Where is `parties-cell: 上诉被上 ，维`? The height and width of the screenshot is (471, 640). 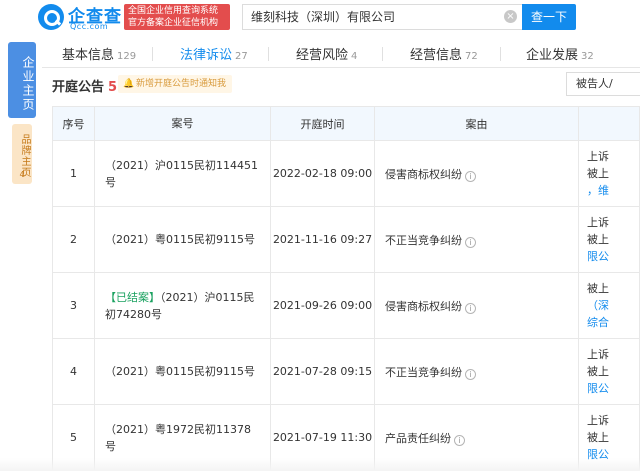 parties-cell: 上诉被上 ，维 is located at coordinates (609, 173).